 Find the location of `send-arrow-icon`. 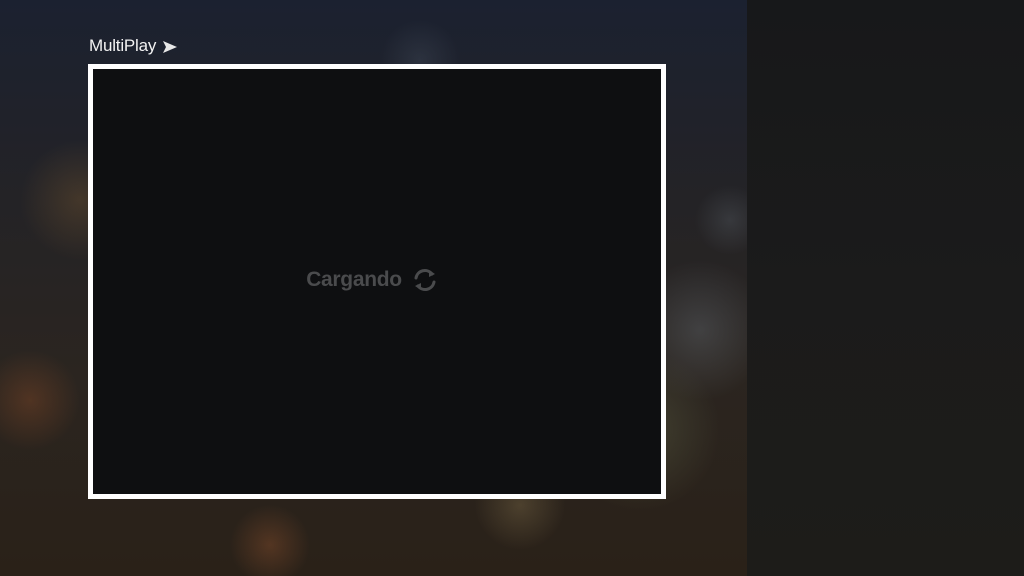

send-arrow-icon is located at coordinates (170, 47).